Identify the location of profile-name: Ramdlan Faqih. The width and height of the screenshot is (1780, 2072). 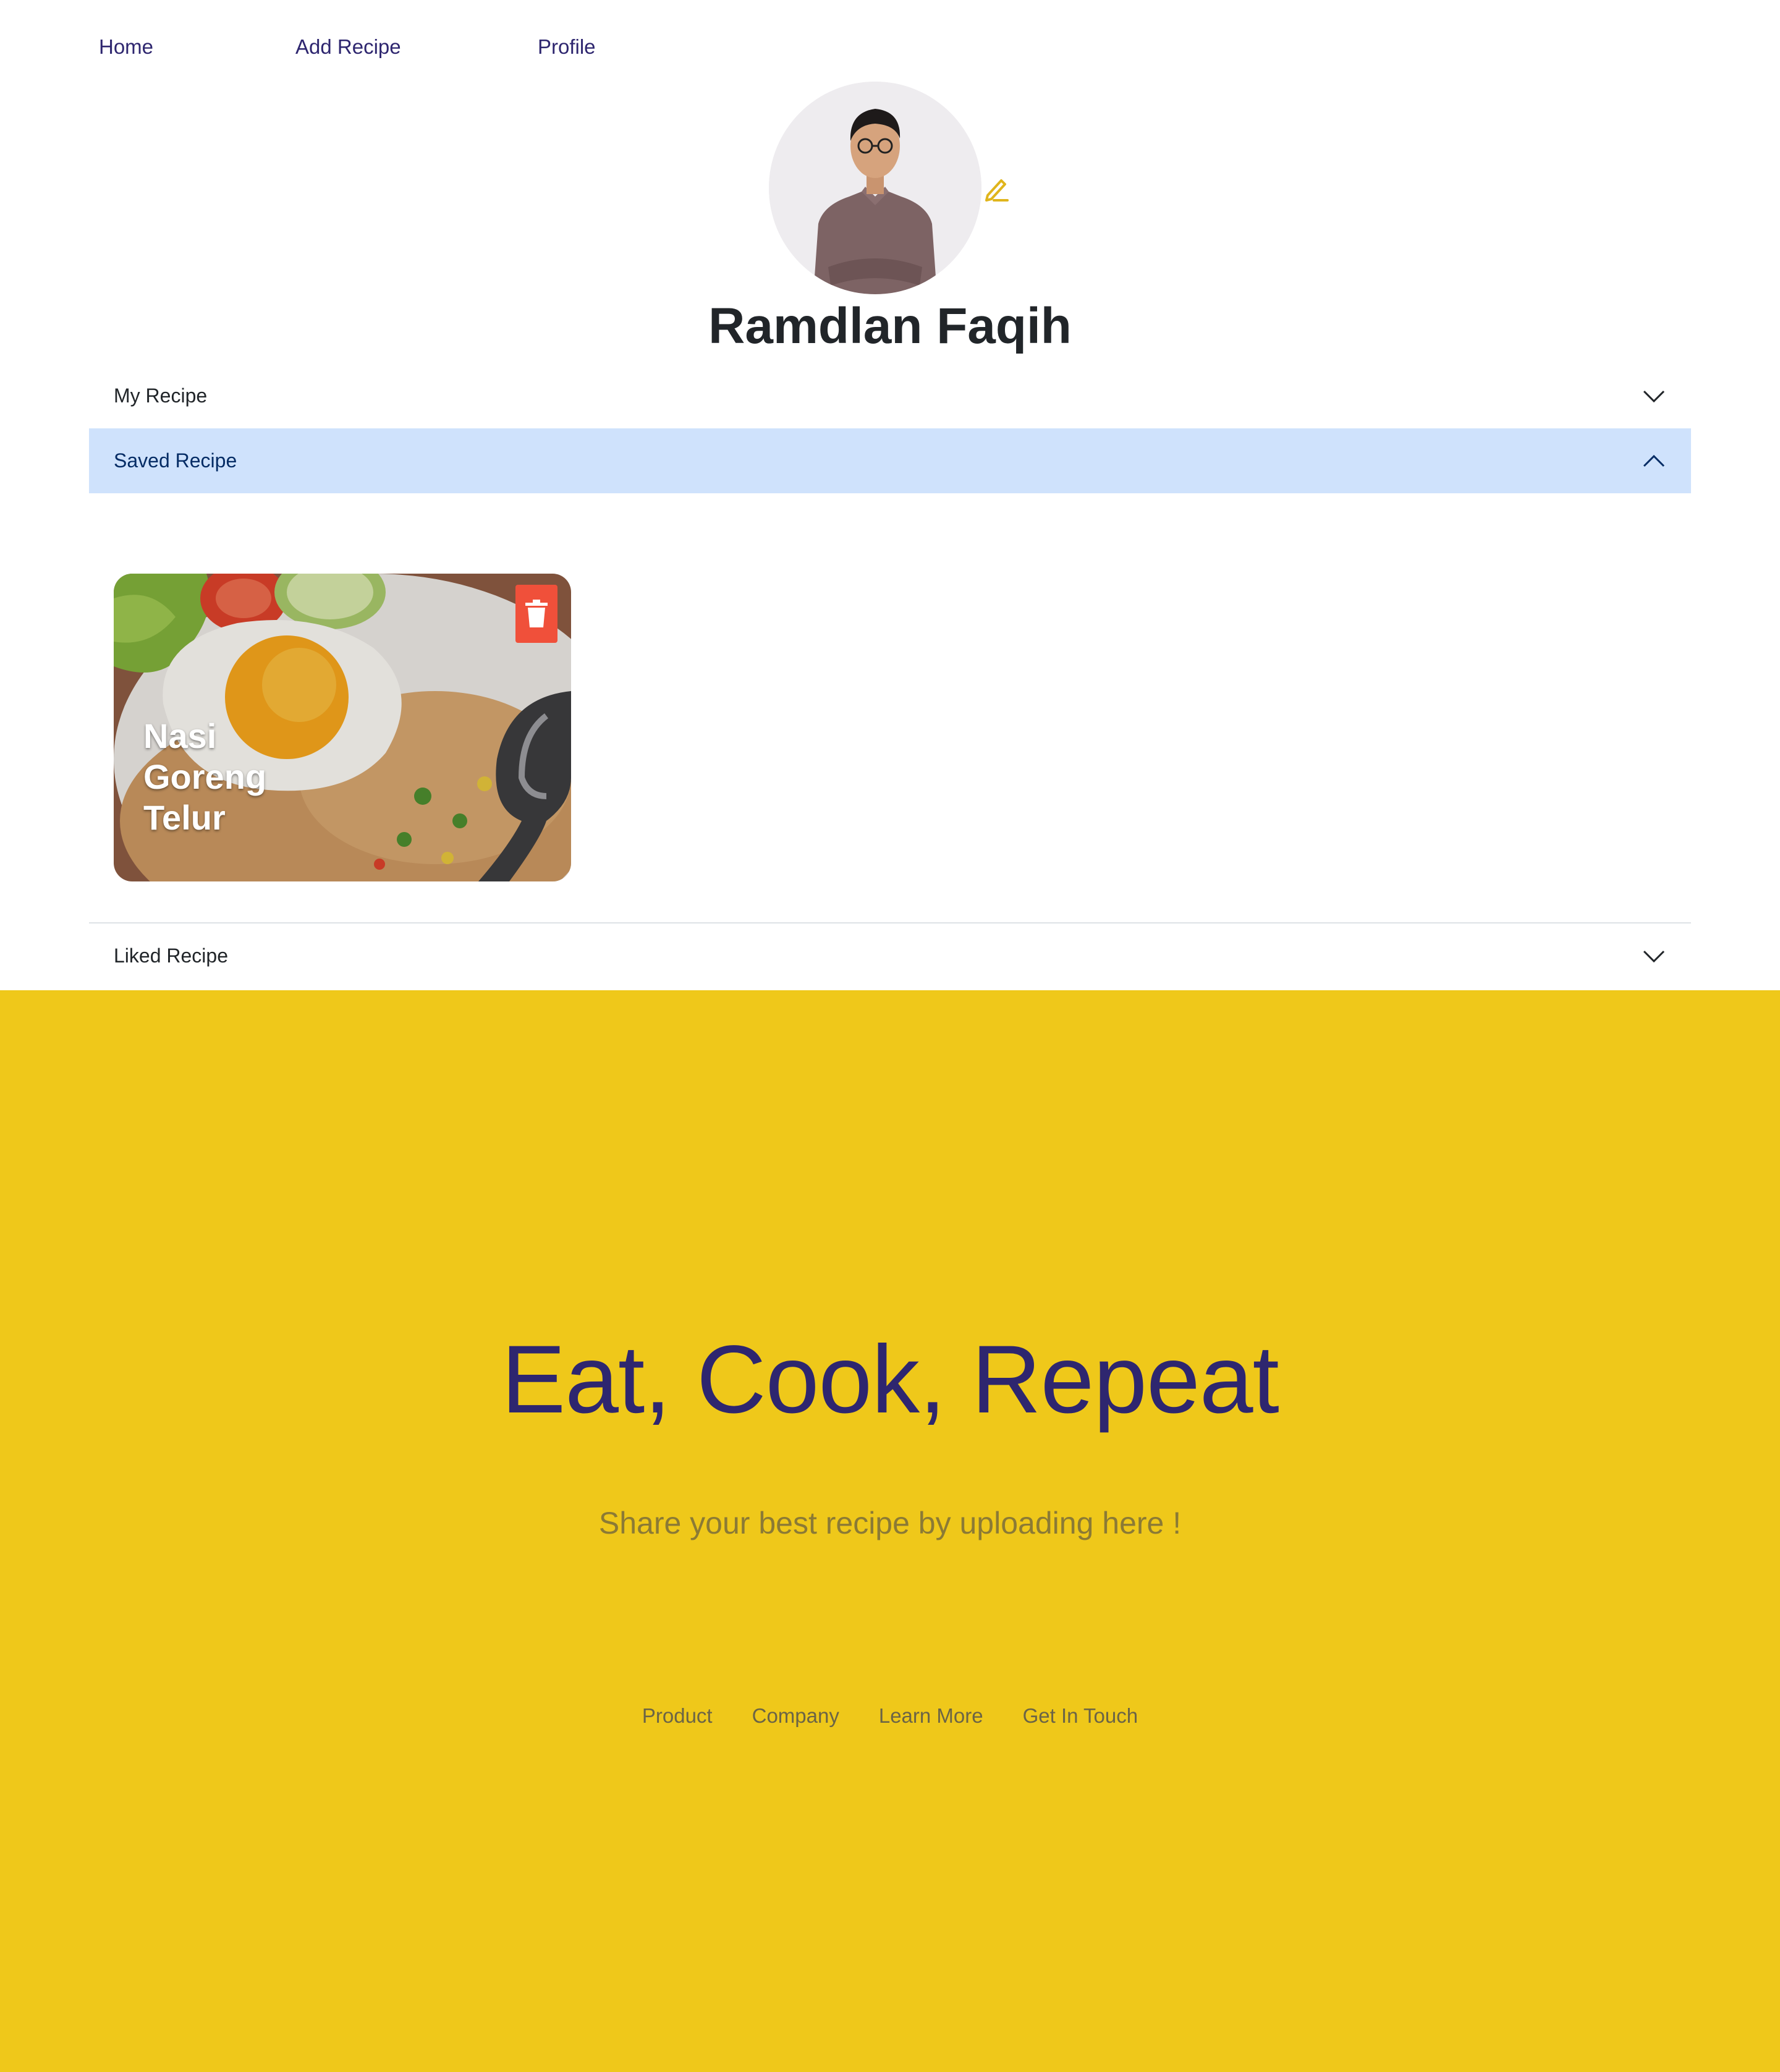
(890, 326).